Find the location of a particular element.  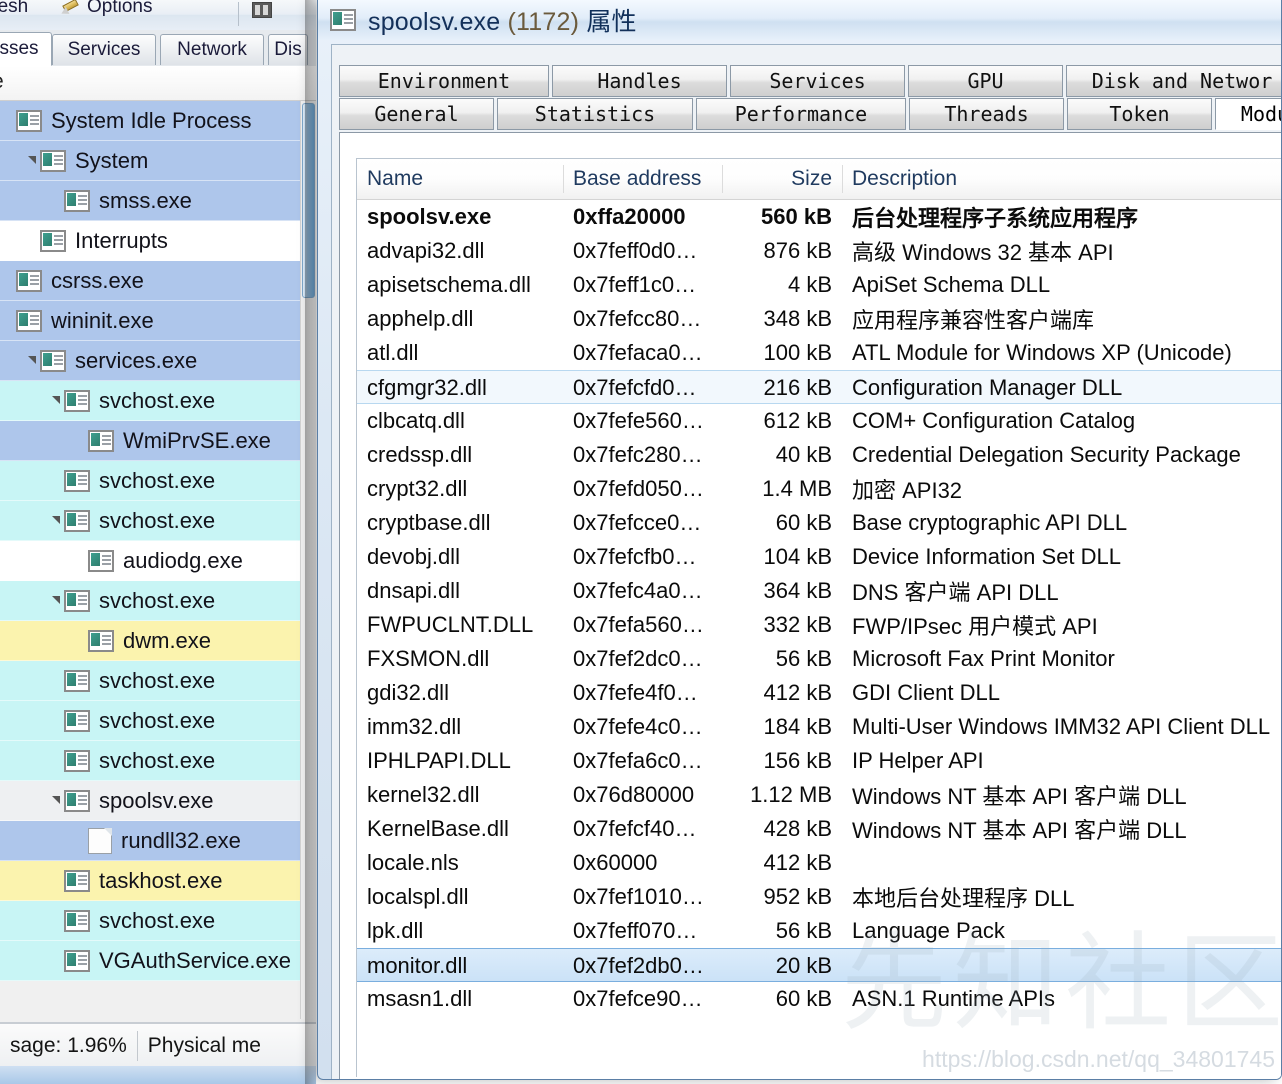

tab-label: Modu is located at coordinates (1260, 114).